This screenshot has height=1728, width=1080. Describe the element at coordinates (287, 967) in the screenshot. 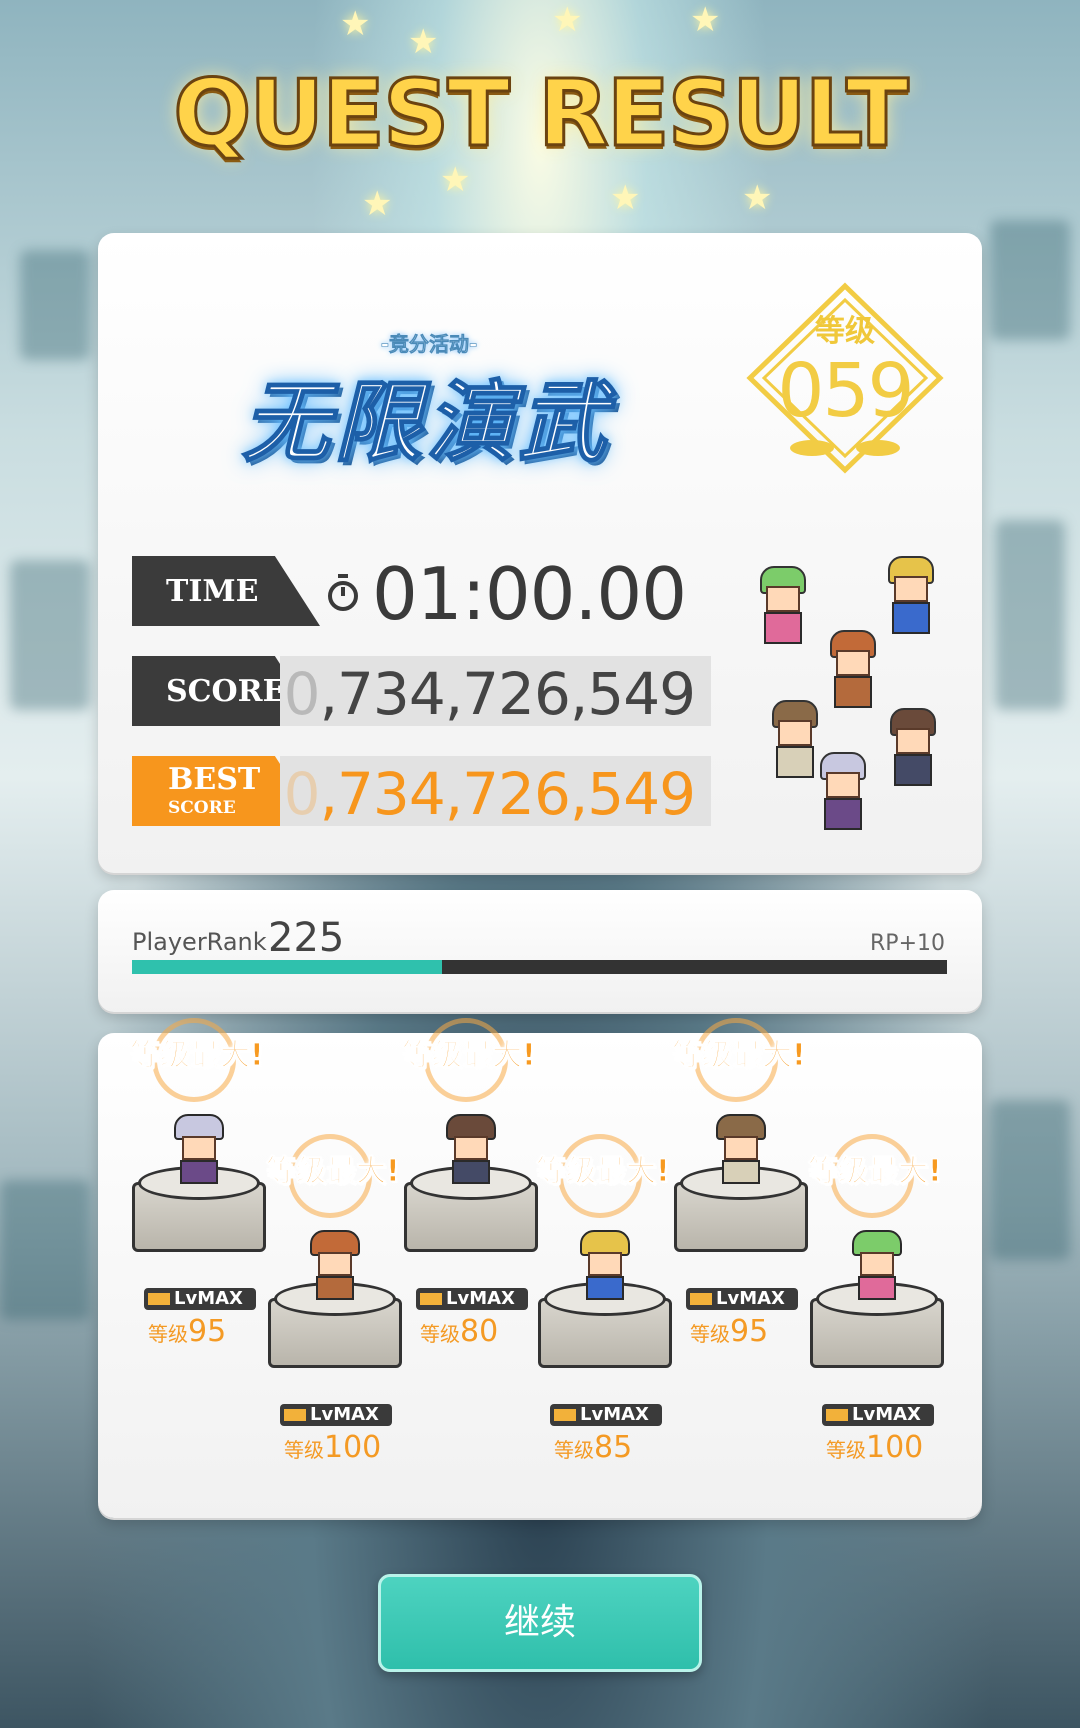

I see `rank-progress-fill` at that location.